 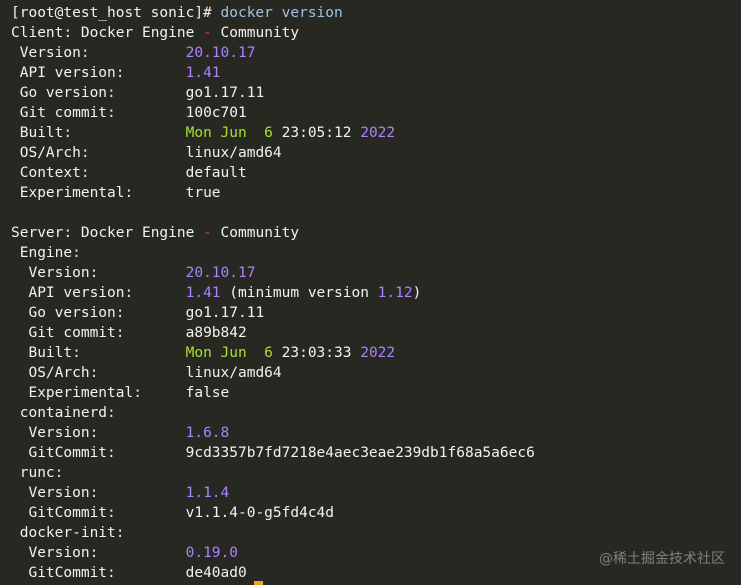 I want to click on command-prompt-line: [root@test_host sonic]# docker version, so click(x=376, y=13).